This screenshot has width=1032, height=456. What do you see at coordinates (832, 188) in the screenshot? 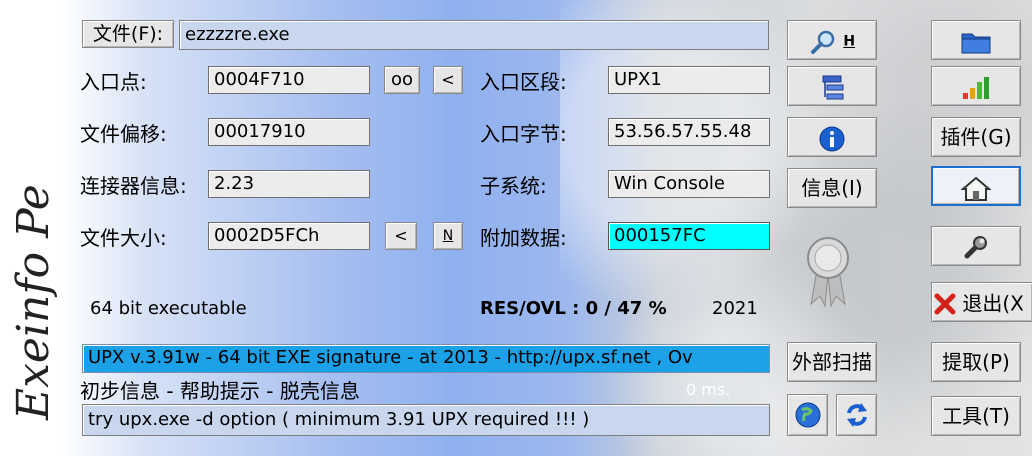
I see `info-button: 信息(I)` at bounding box center [832, 188].